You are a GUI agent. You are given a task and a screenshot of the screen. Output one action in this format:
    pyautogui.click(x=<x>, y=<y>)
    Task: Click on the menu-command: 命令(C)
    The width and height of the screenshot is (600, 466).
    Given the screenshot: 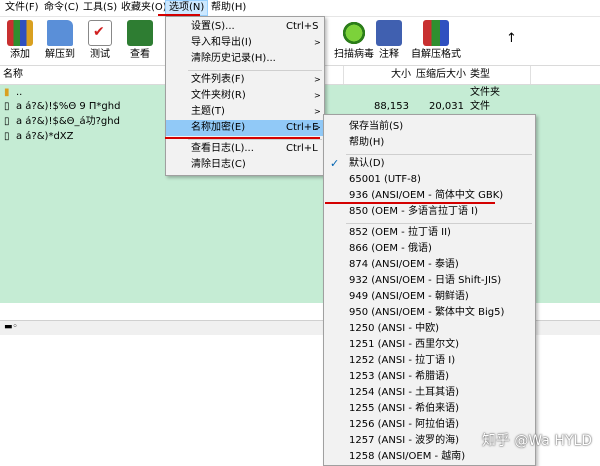 What is the action you would take?
    pyautogui.click(x=61, y=8)
    